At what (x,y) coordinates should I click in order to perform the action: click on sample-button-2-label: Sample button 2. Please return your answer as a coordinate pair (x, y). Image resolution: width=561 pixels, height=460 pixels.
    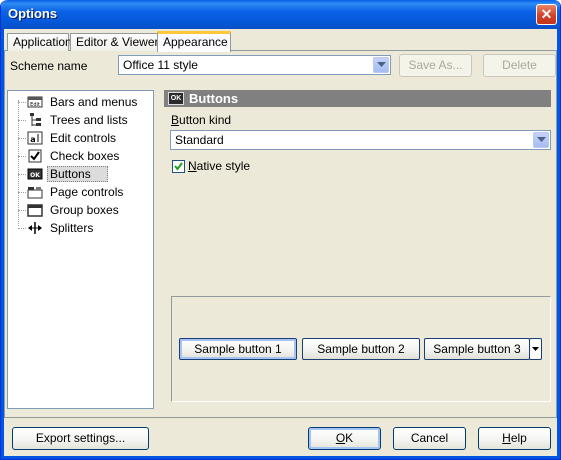
    Looking at the image, I should click on (361, 349).